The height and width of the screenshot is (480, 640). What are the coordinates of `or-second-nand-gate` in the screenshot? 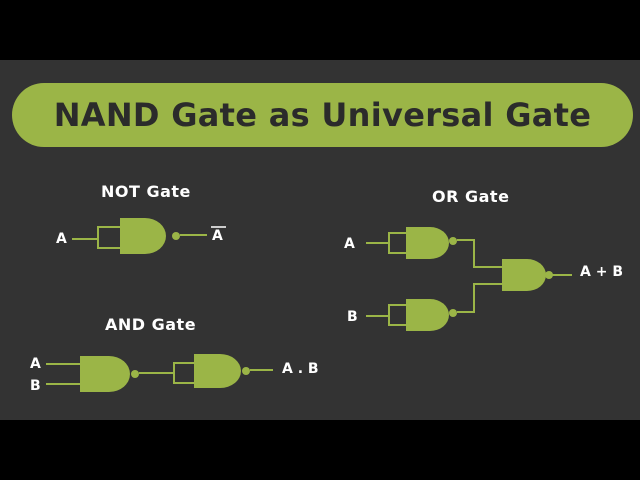 It's located at (431, 315).